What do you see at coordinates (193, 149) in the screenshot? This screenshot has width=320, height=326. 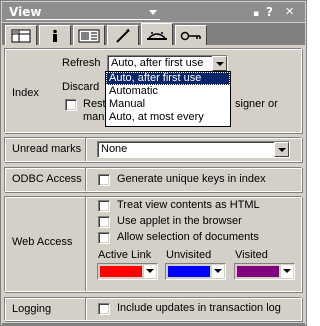 I see `unread-marks-select: None` at bounding box center [193, 149].